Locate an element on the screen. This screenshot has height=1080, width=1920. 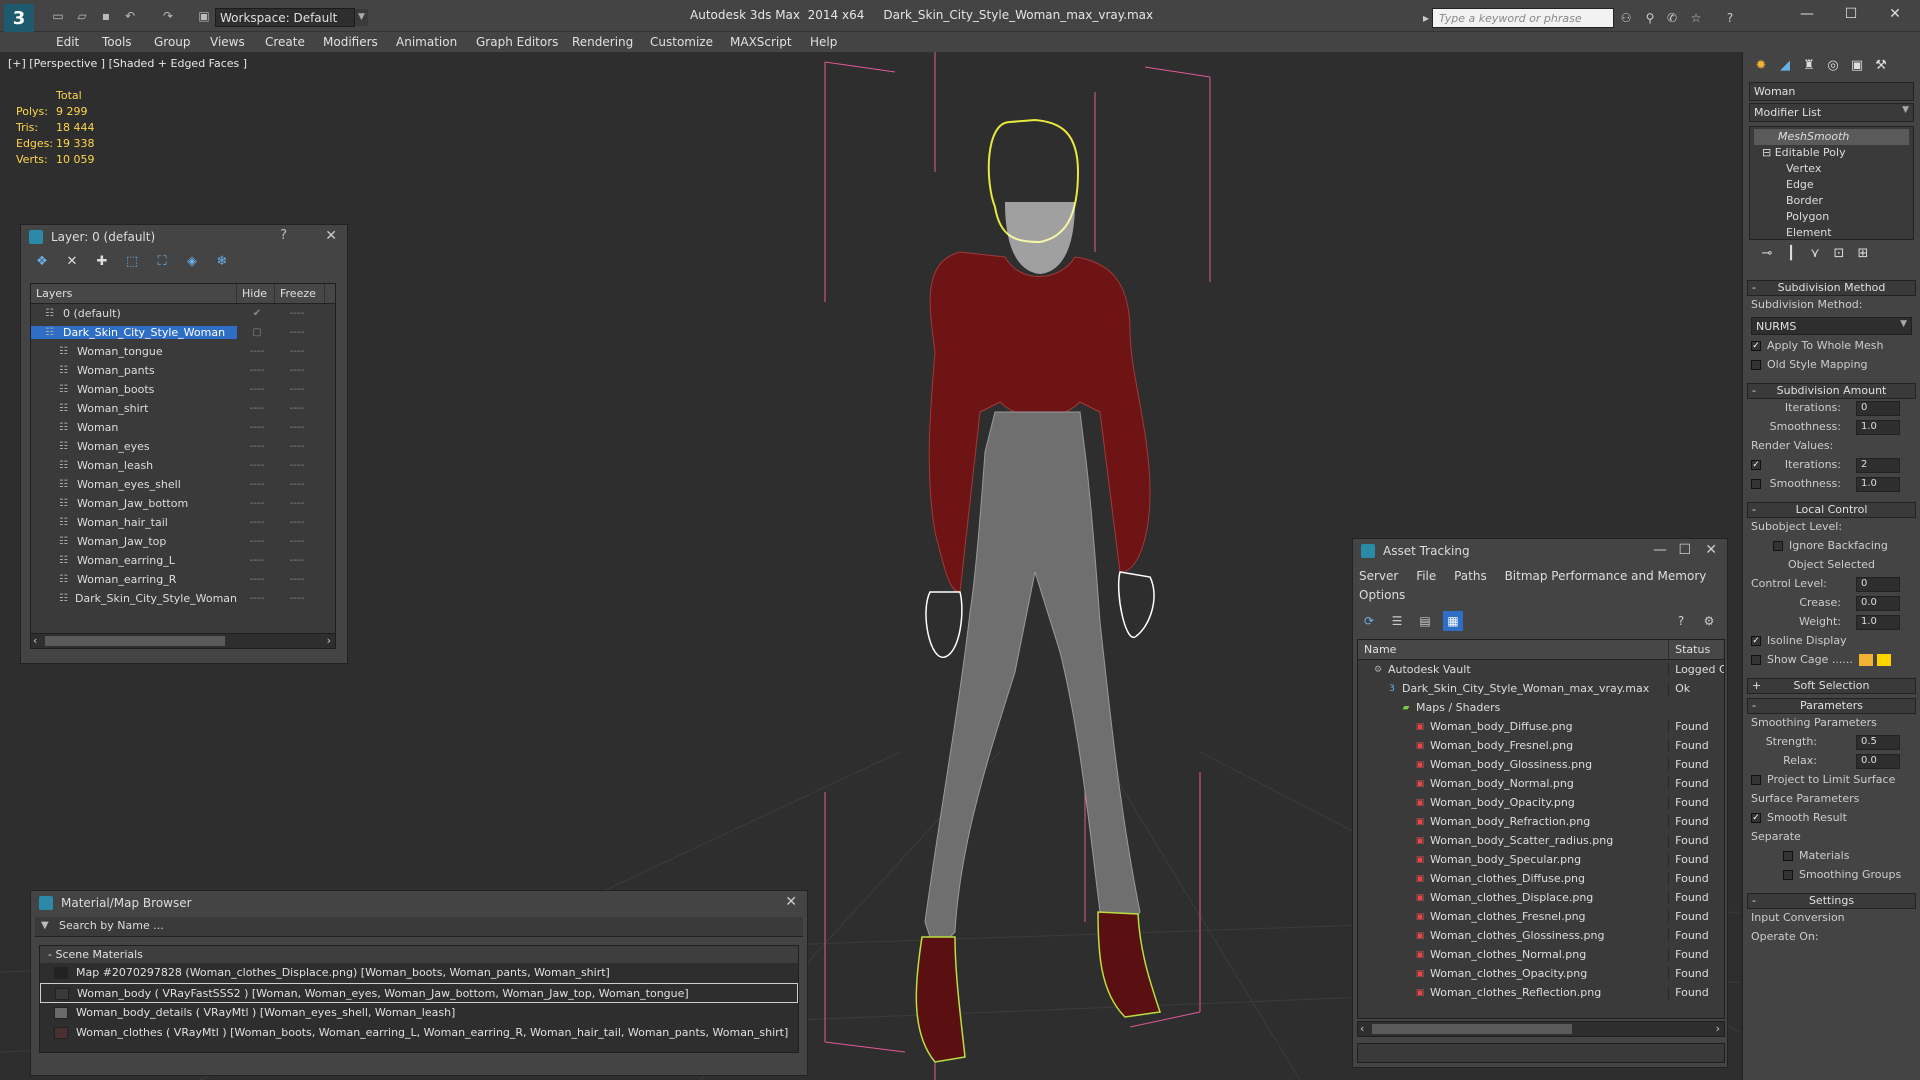
control-level-spinner: 0 is located at coordinates (1878, 584).